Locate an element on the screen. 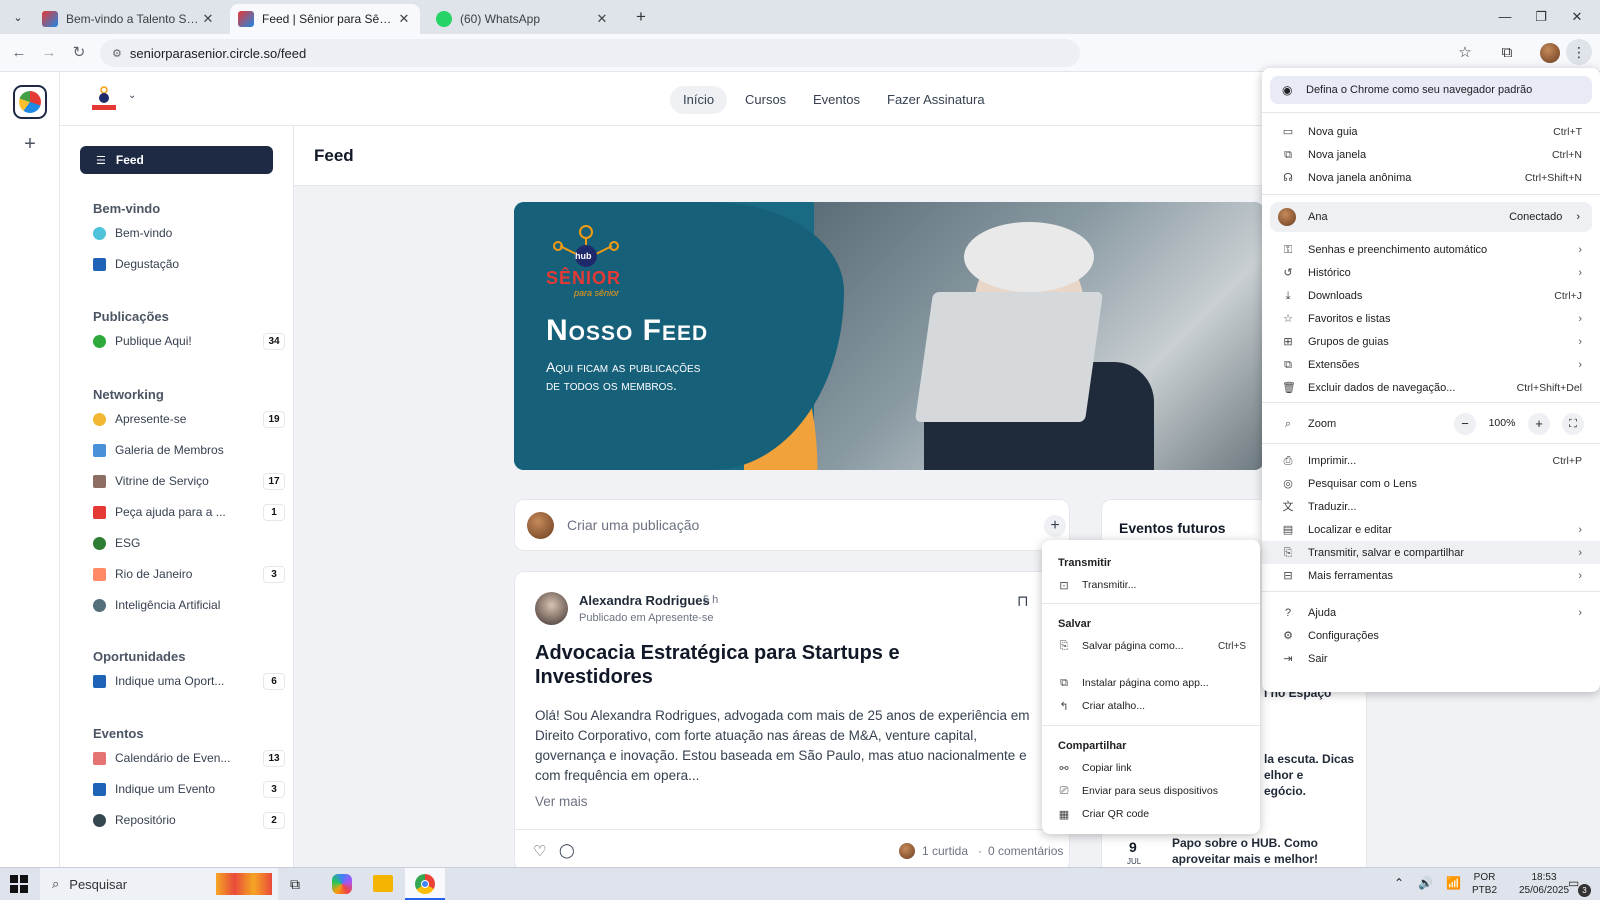  menu-find-edit: ▤ Localizar e editar › is located at coordinates (1431, 529).